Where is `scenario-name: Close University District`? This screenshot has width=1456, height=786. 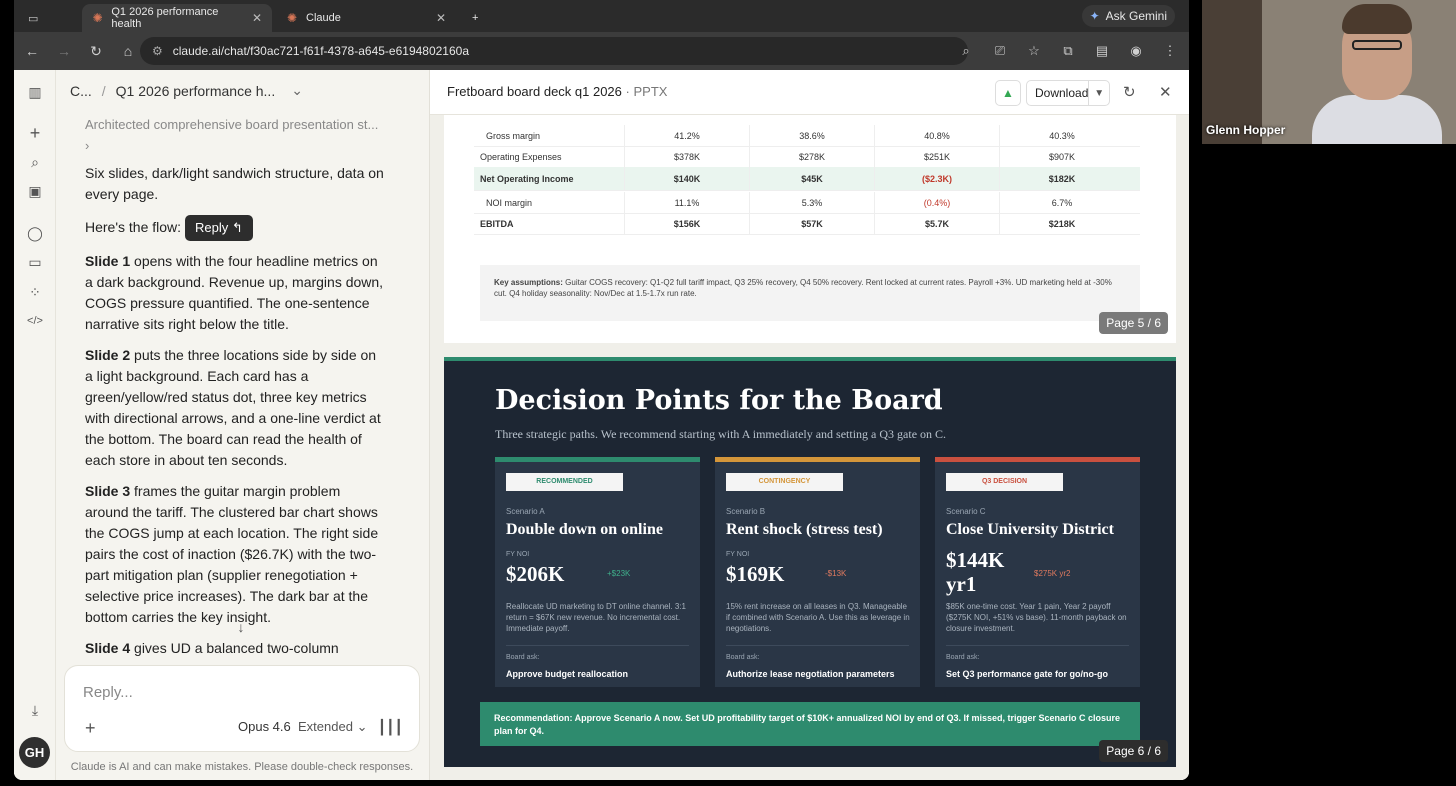
scenario-name: Close University District is located at coordinates (1030, 529).